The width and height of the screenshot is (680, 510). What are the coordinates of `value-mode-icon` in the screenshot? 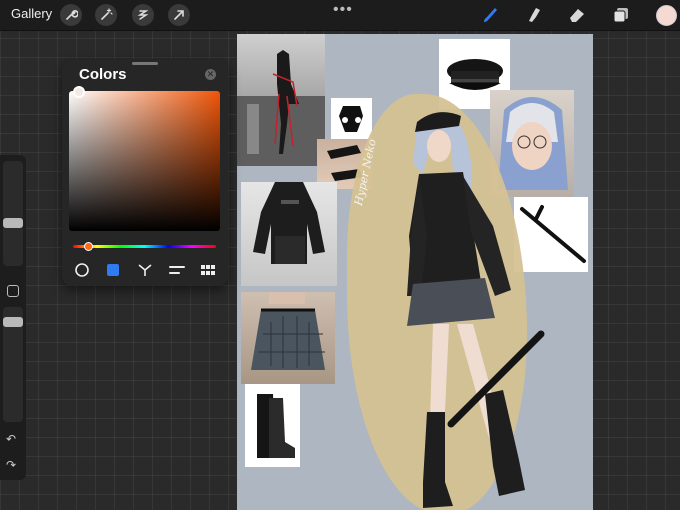 It's located at (177, 270).